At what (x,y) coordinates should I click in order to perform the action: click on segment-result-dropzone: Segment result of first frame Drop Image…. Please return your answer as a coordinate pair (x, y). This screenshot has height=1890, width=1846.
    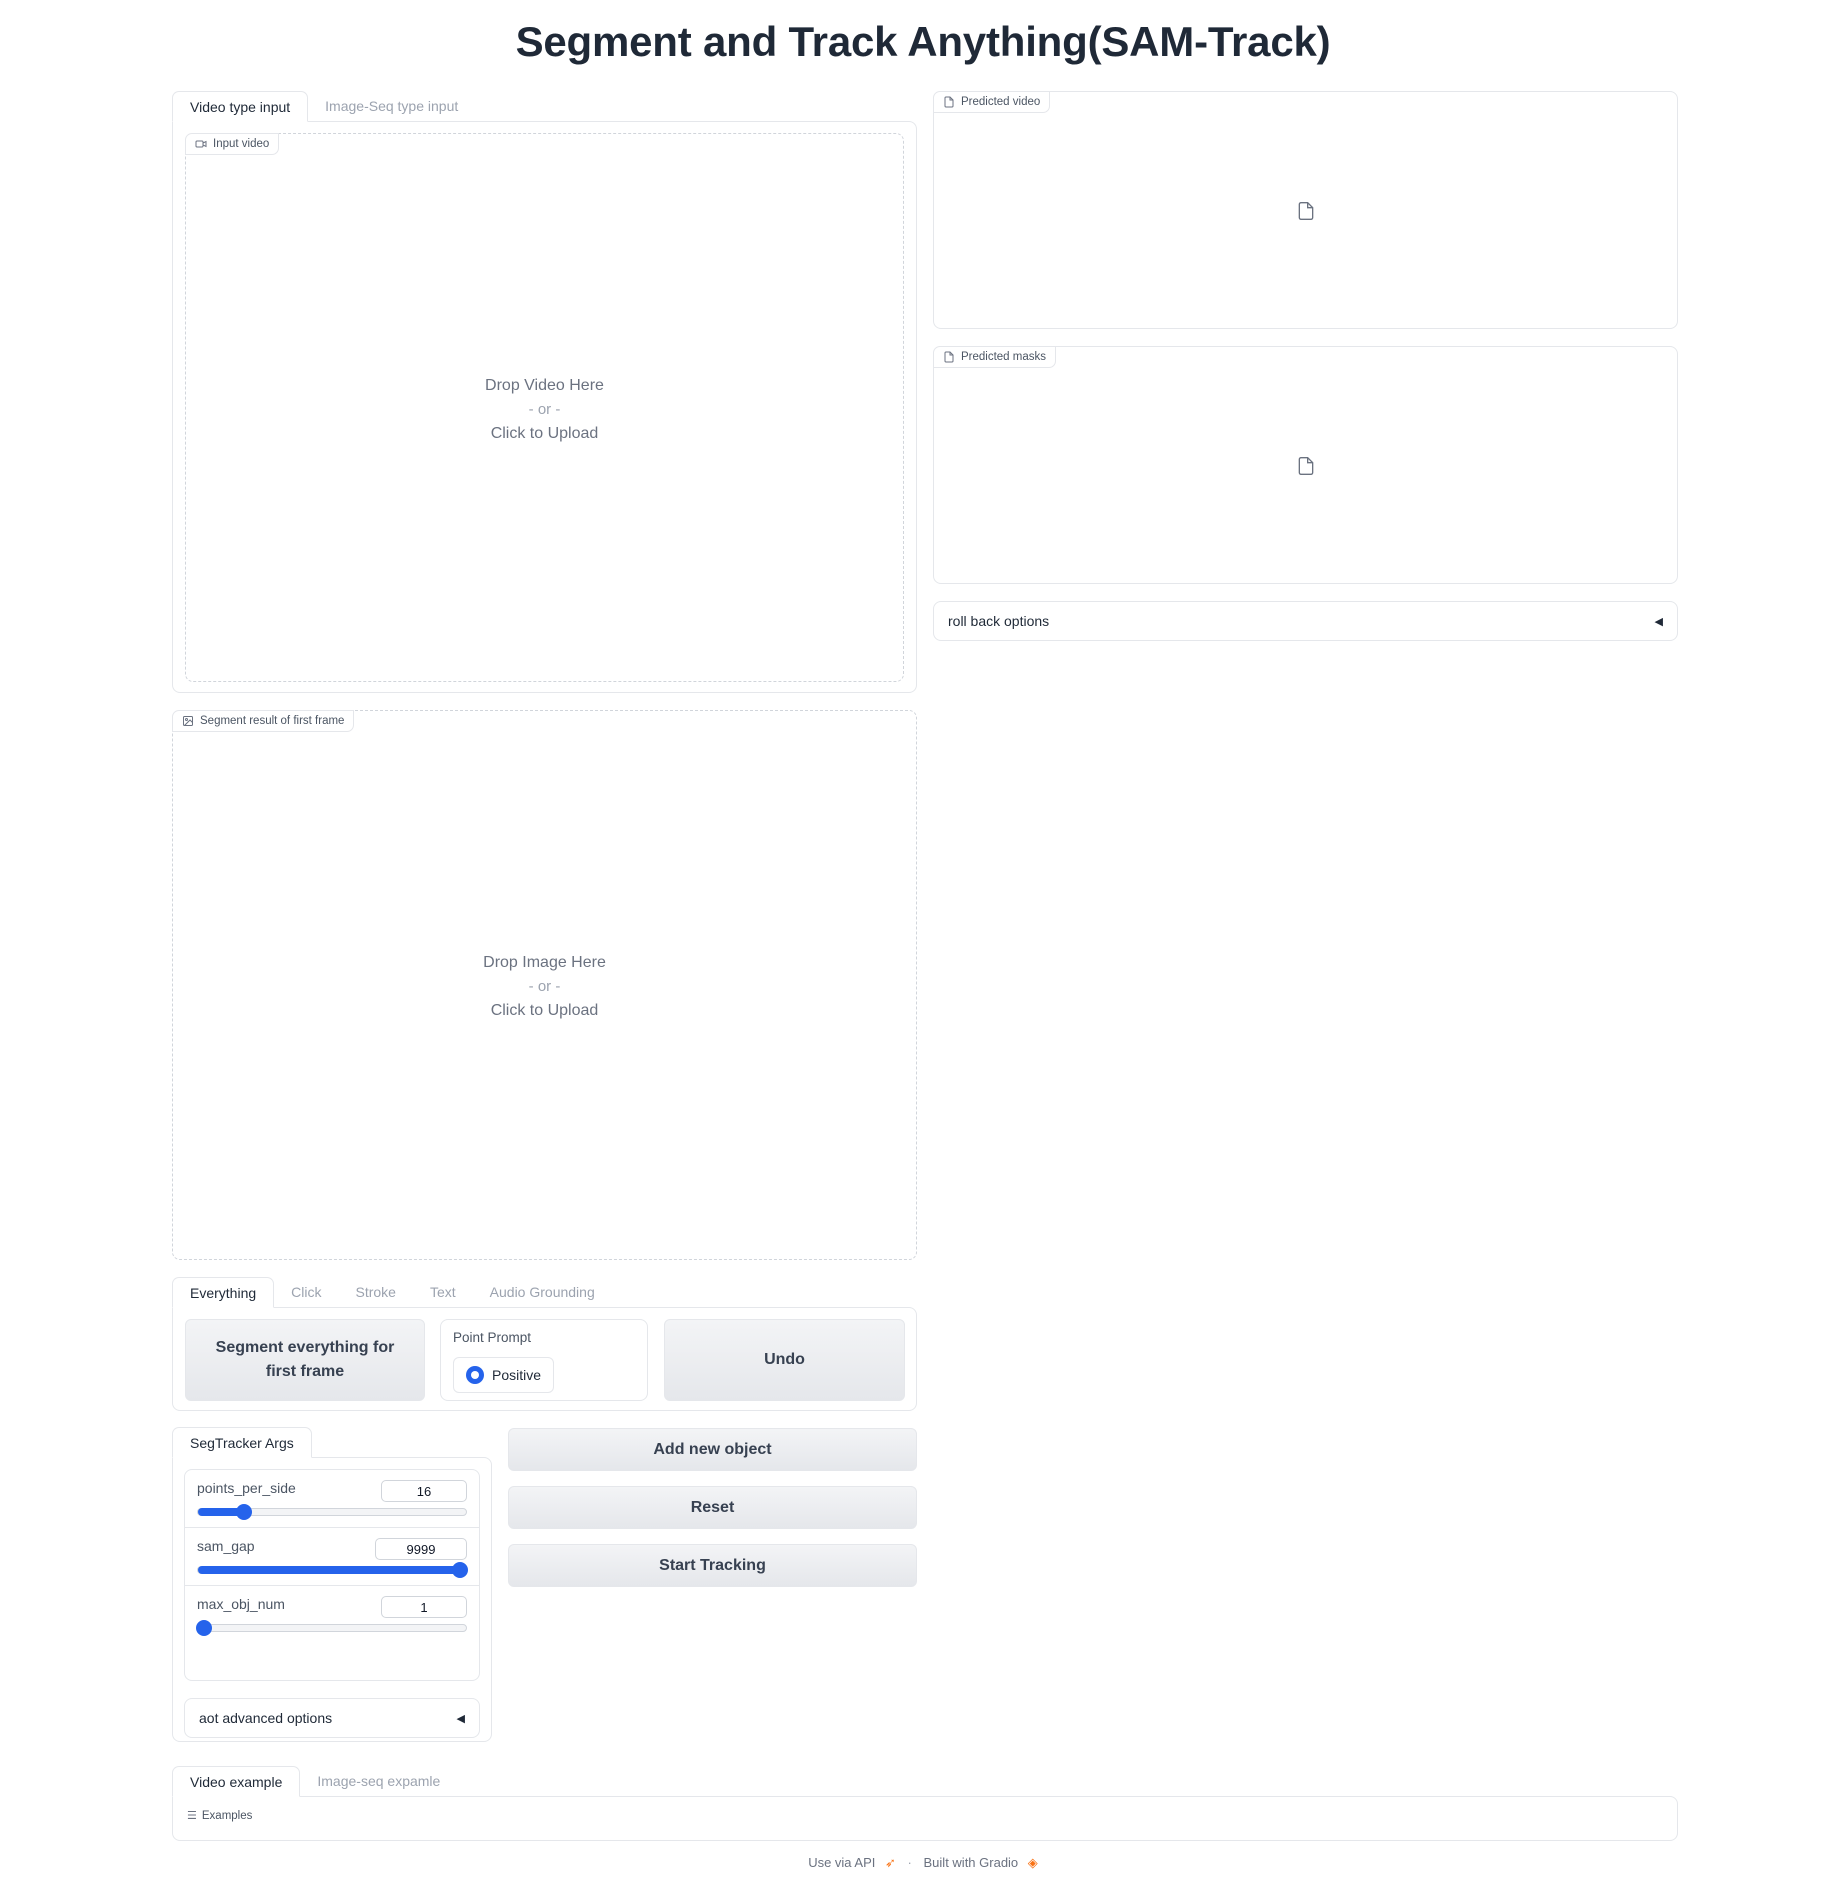
    Looking at the image, I should click on (544, 985).